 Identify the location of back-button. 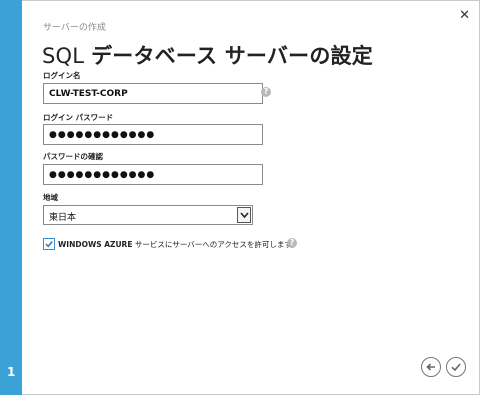
(431, 367).